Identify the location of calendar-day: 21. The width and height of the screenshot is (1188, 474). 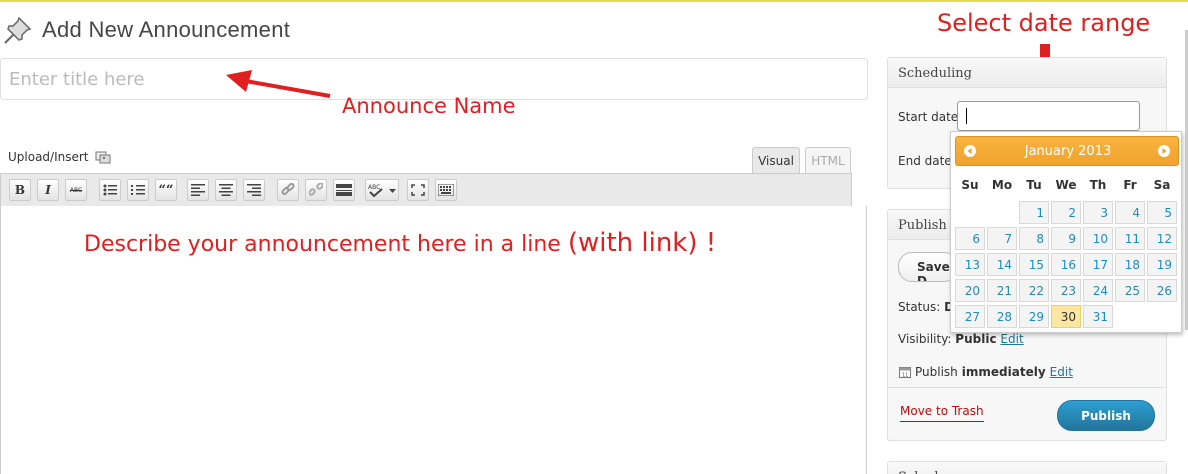
(1002, 290).